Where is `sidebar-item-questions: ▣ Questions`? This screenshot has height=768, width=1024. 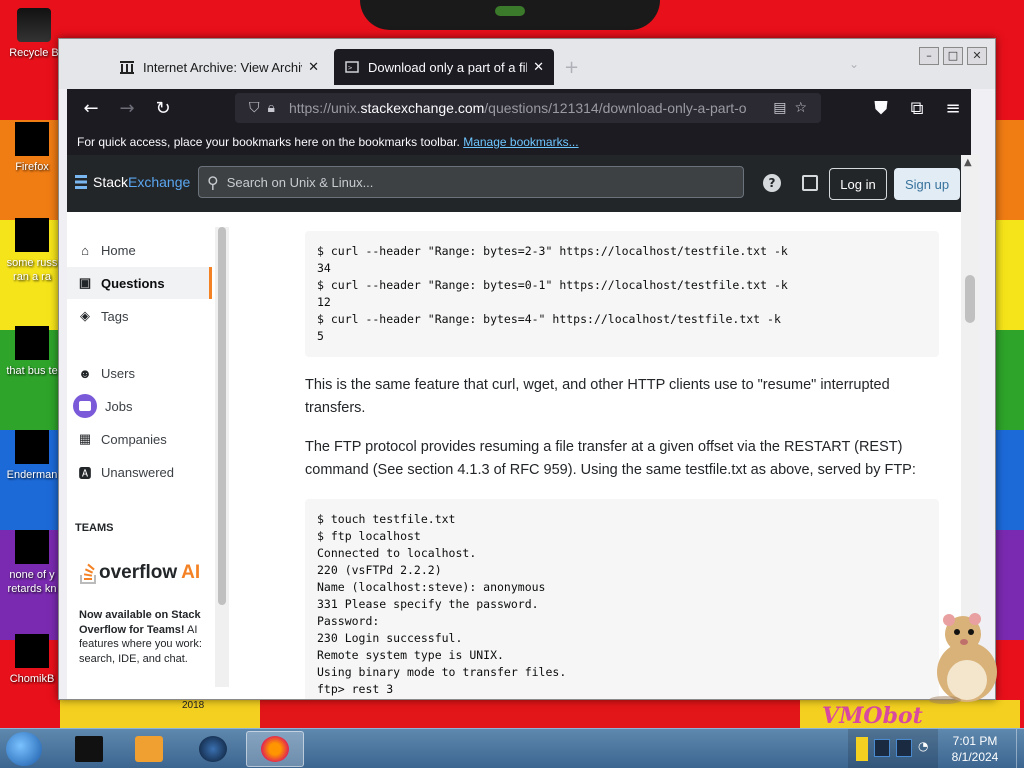 sidebar-item-questions: ▣ Questions is located at coordinates (139, 283).